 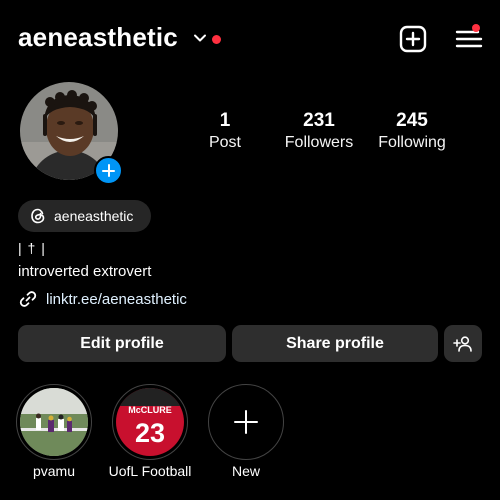 What do you see at coordinates (85, 271) in the screenshot?
I see `bio-line-2: introverted extrovert` at bounding box center [85, 271].